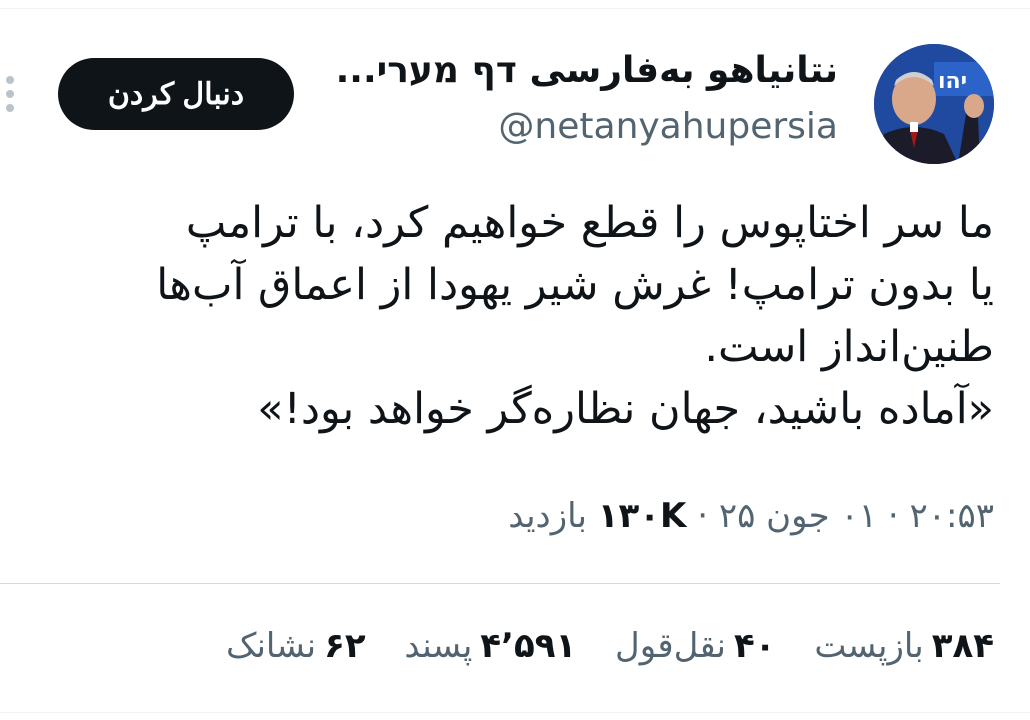  I want to click on likes-label: پسند, so click(438, 646).